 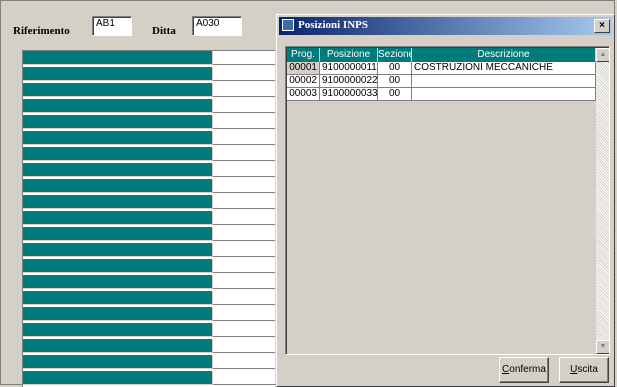 What do you see at coordinates (164, 31) in the screenshot?
I see `ditta-label: Ditta` at bounding box center [164, 31].